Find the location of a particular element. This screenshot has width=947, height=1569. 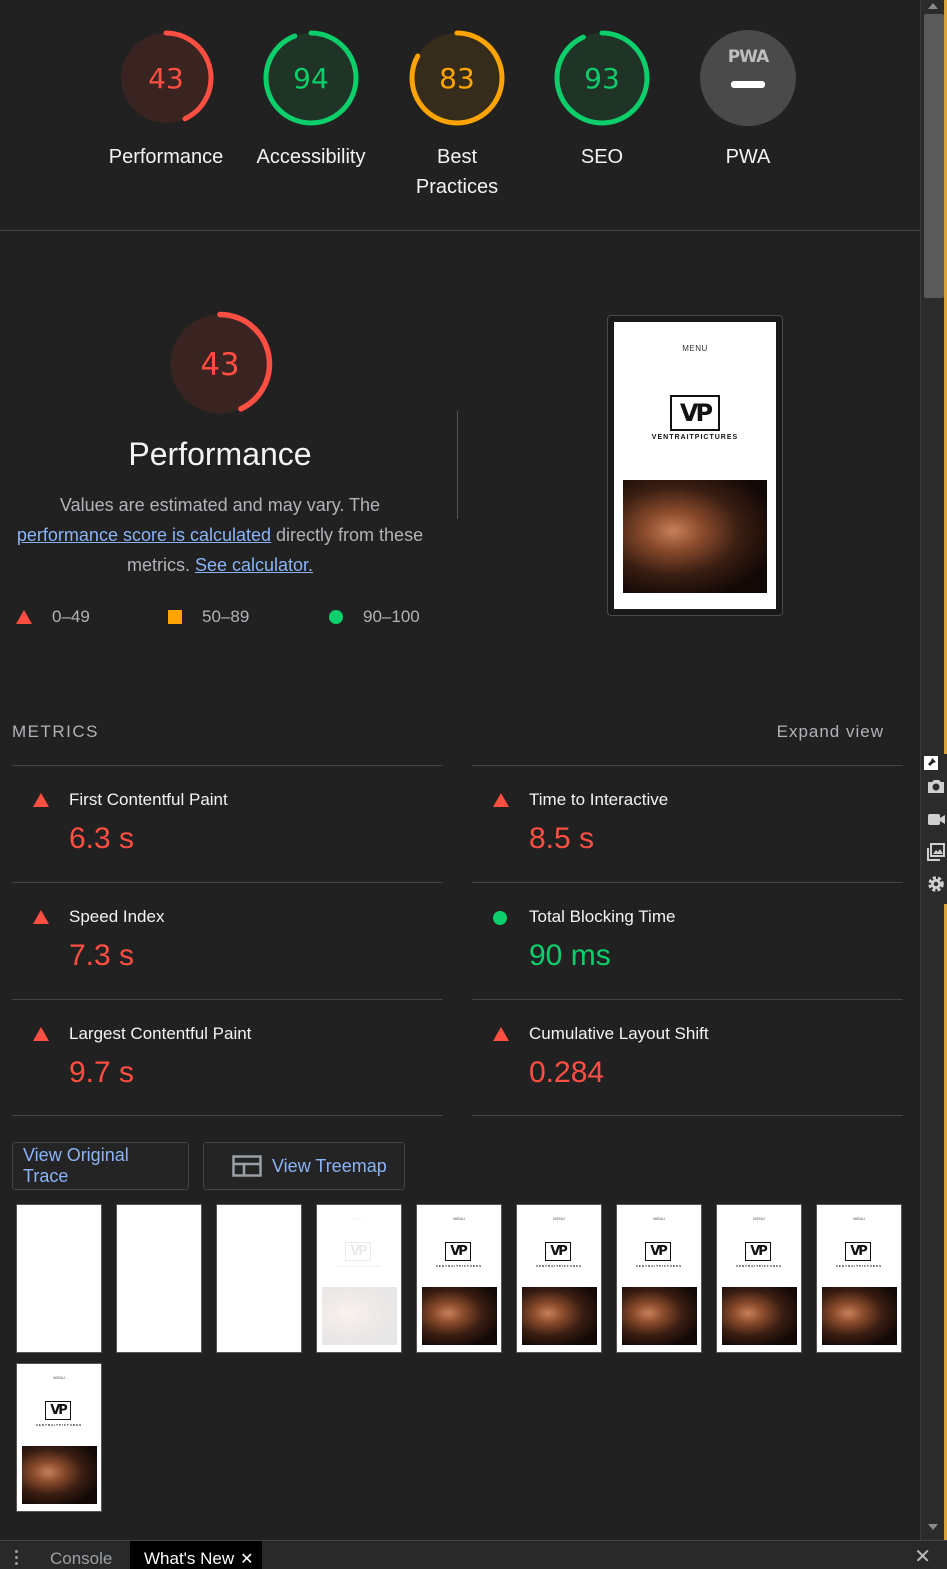

metric-title: Speed Index is located at coordinates (117, 916).